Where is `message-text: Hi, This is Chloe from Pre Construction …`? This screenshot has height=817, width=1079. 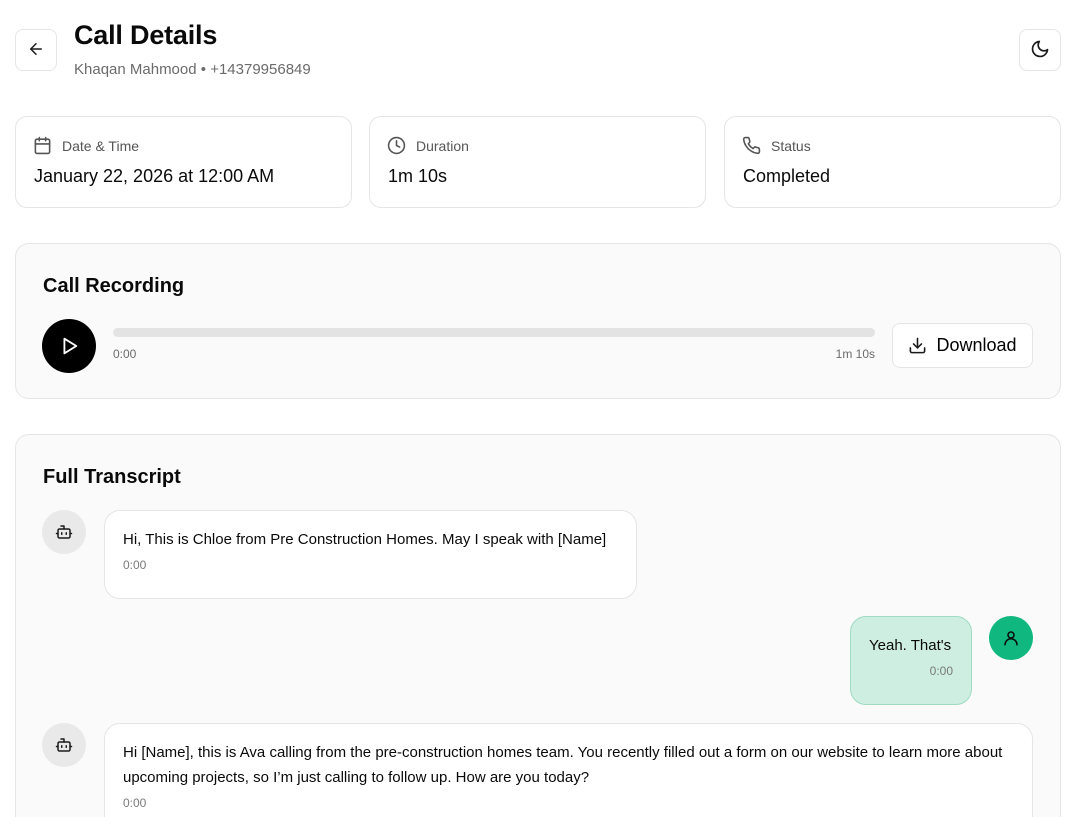
message-text: Hi, This is Chloe from Pre Construction … is located at coordinates (365, 539).